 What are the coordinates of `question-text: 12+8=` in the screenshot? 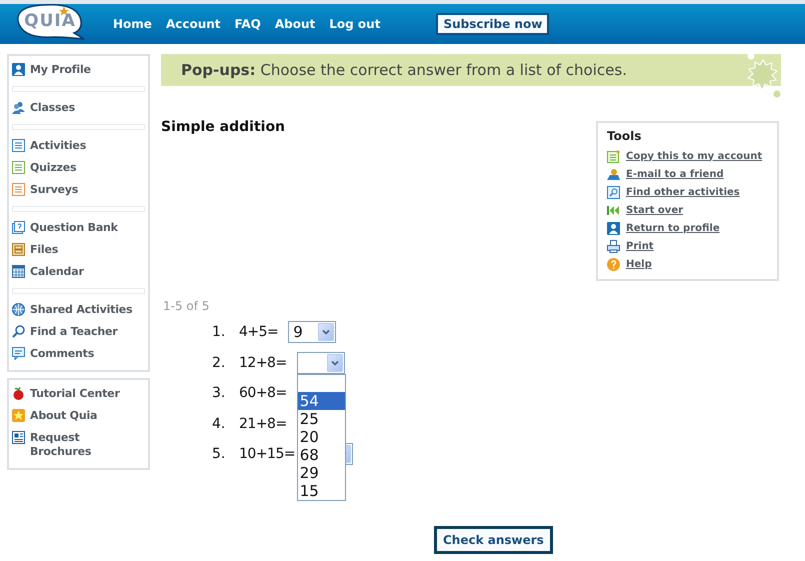 It's located at (263, 362).